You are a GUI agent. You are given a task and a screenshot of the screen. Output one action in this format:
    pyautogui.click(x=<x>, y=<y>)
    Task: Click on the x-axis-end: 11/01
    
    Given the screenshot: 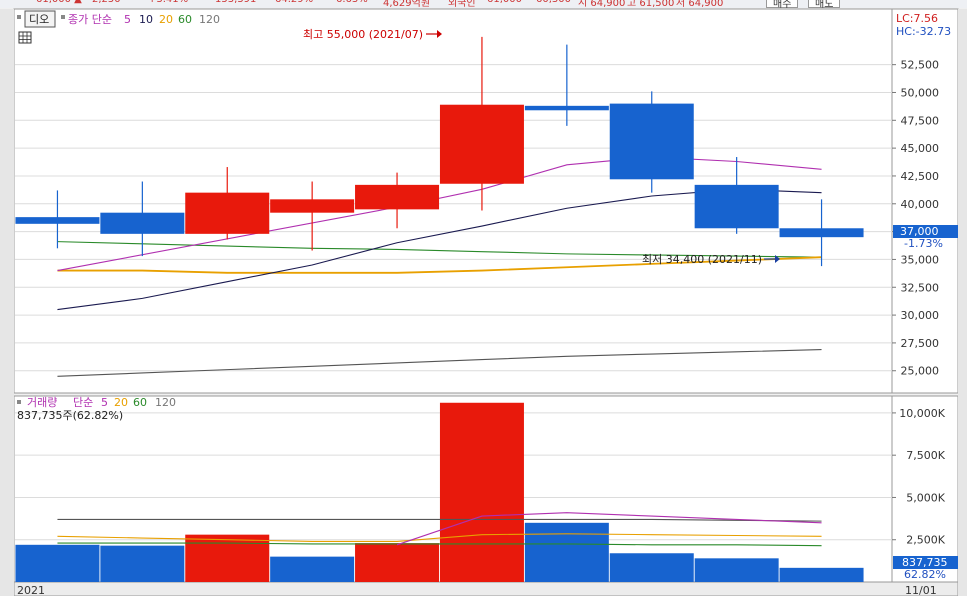 What is the action you would take?
    pyautogui.click(x=921, y=590)
    